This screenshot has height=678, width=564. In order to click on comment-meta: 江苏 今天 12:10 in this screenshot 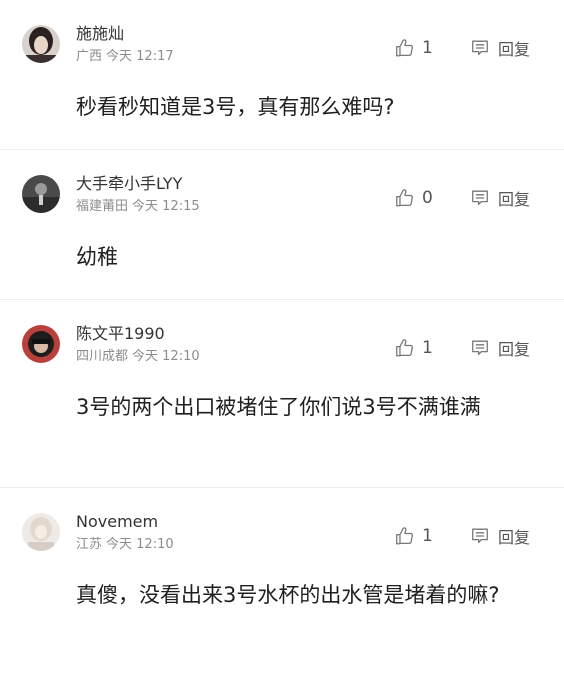, I will do `click(125, 545)`.